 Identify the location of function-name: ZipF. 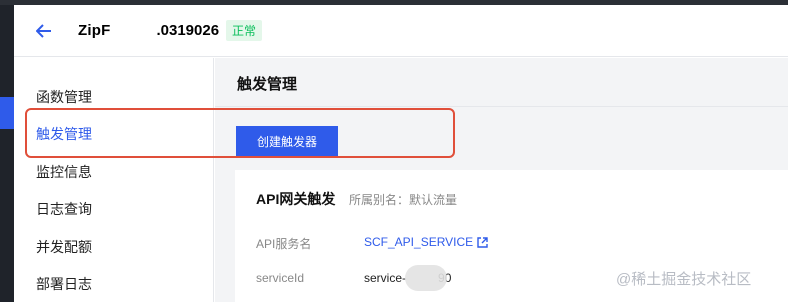
(94, 30).